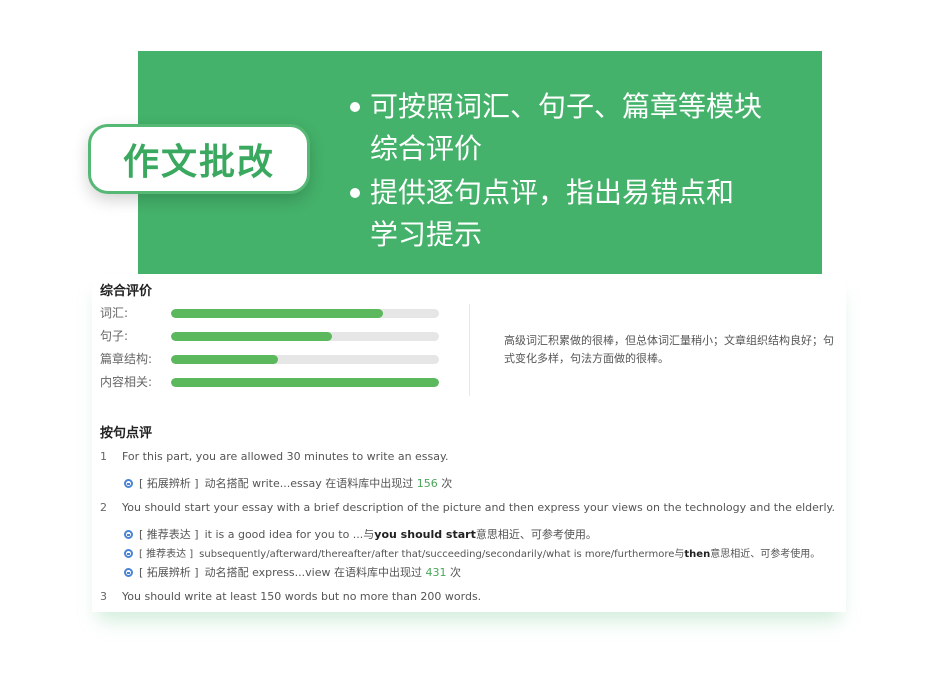  I want to click on bullet-line: 提供逐句点评，指出易错点和, so click(552, 192).